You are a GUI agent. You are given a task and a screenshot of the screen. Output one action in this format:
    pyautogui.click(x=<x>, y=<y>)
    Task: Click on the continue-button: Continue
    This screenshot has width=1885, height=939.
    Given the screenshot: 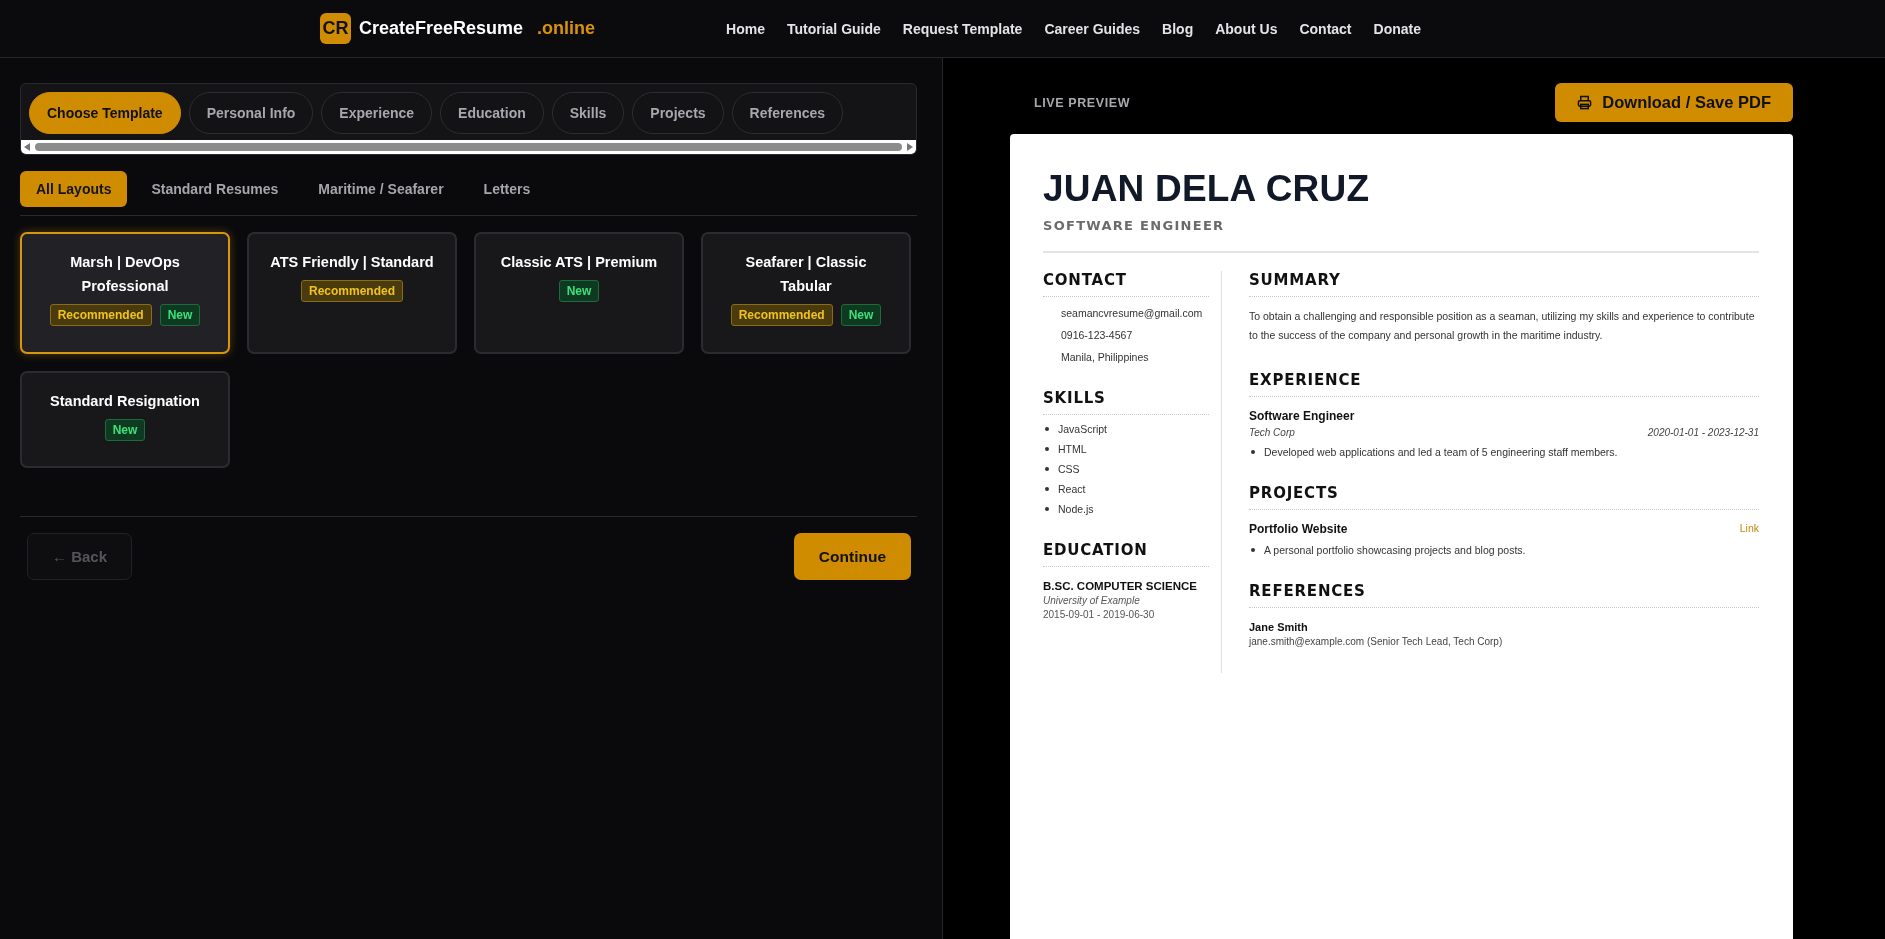 What is the action you would take?
    pyautogui.click(x=852, y=556)
    